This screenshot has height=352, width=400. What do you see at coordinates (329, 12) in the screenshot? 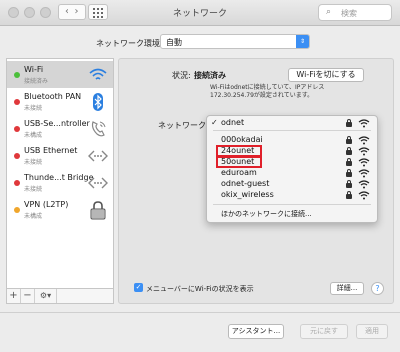
I see `magnifier-icon: ⌕` at bounding box center [329, 12].